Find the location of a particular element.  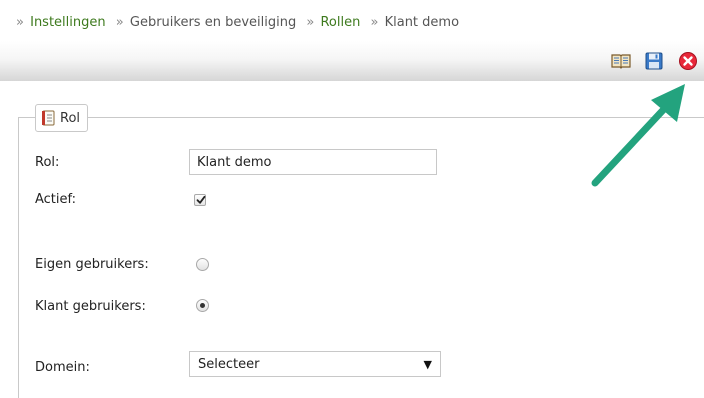

book-icon is located at coordinates (621, 61).